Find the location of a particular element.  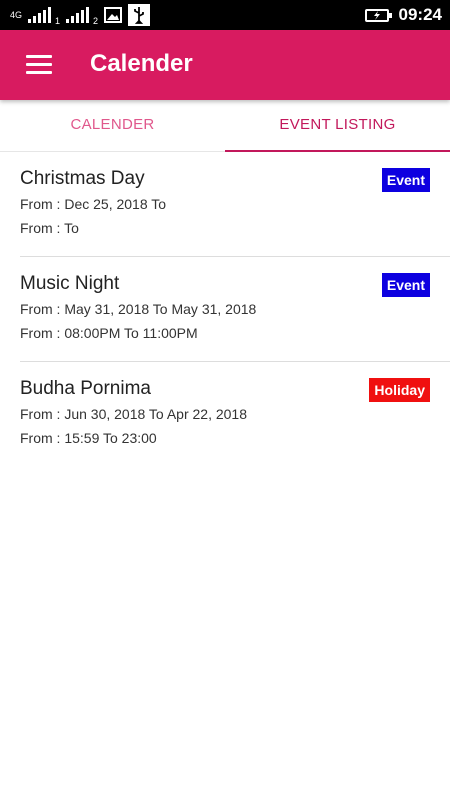

tab-calender: CALENDER is located at coordinates (112, 125).